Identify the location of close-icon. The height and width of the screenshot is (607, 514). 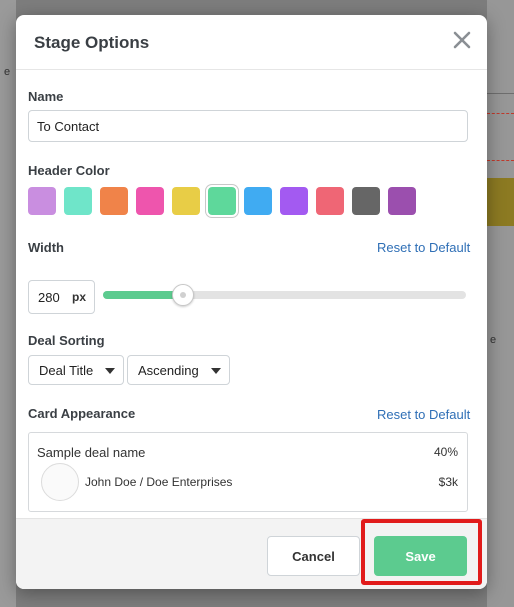
(462, 40).